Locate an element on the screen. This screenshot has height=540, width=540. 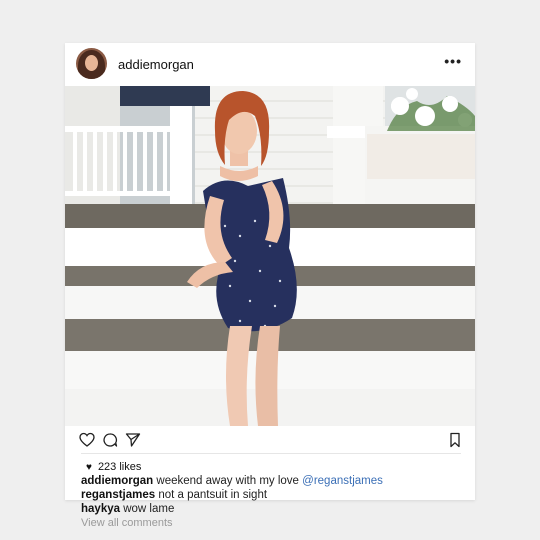
heart-outline-icon is located at coordinates (87, 440).